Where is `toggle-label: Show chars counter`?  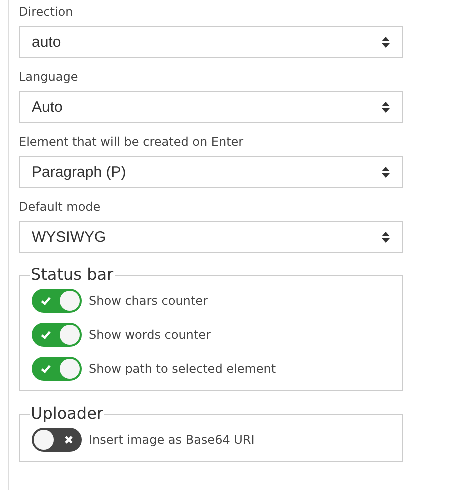 toggle-label: Show chars counter is located at coordinates (148, 301).